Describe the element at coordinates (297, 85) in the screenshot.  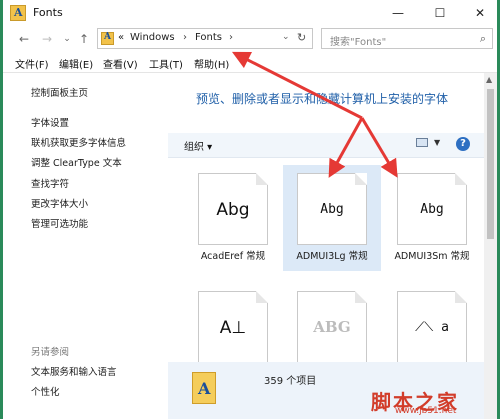
I see `arrow-to-fonts-path` at that location.